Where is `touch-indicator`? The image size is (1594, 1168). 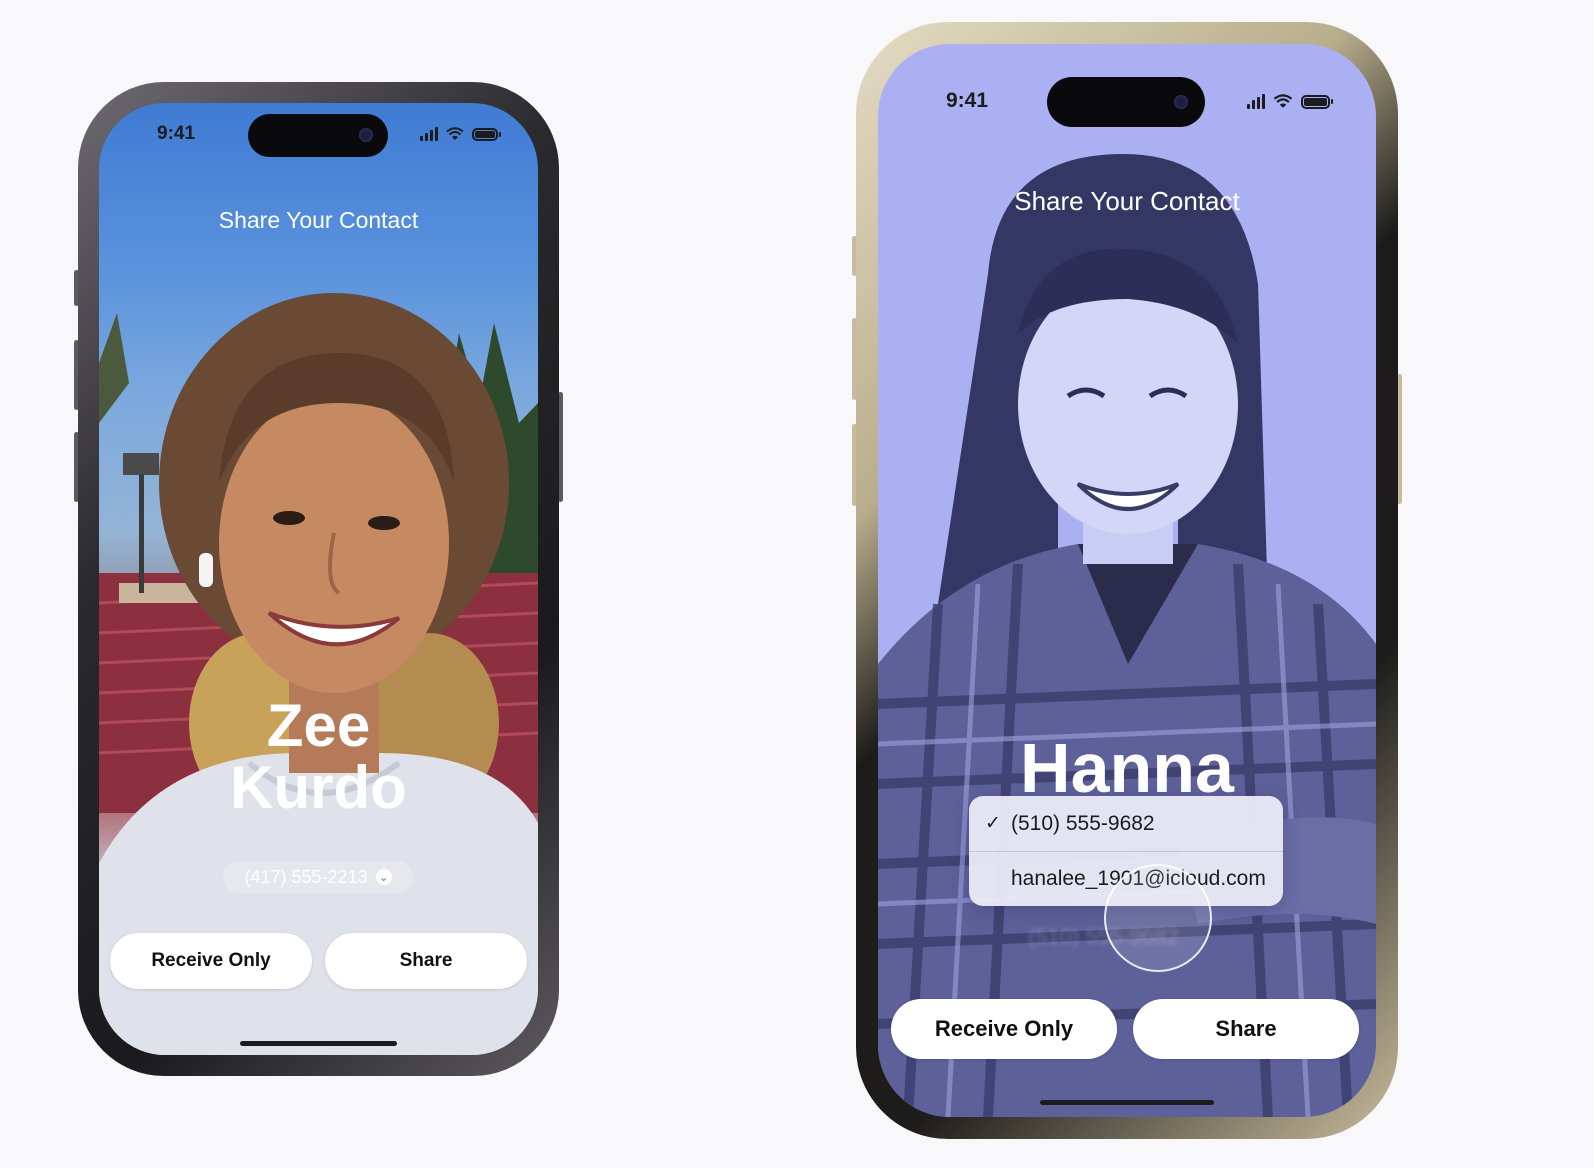
touch-indicator is located at coordinates (1158, 918).